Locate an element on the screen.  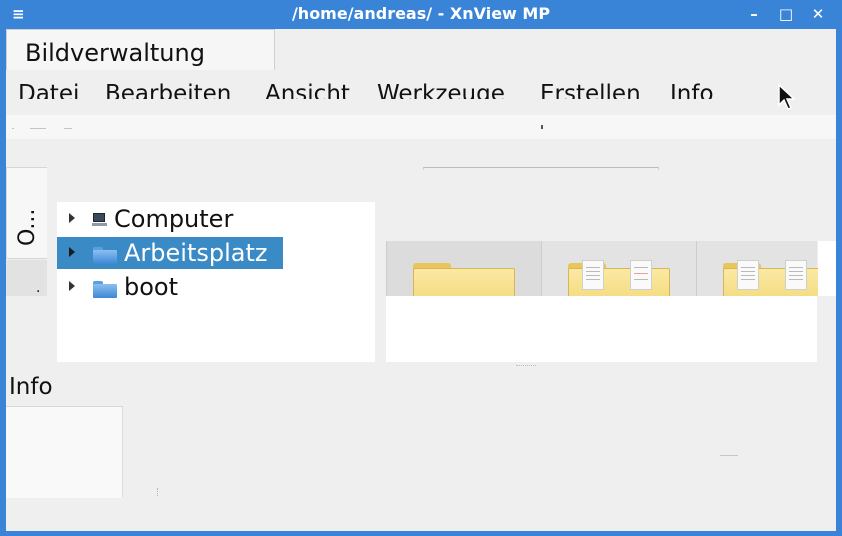
title-bar: ≡ /home/andreas/ - XnView MP – □ ✕ is located at coordinates (421, 14).